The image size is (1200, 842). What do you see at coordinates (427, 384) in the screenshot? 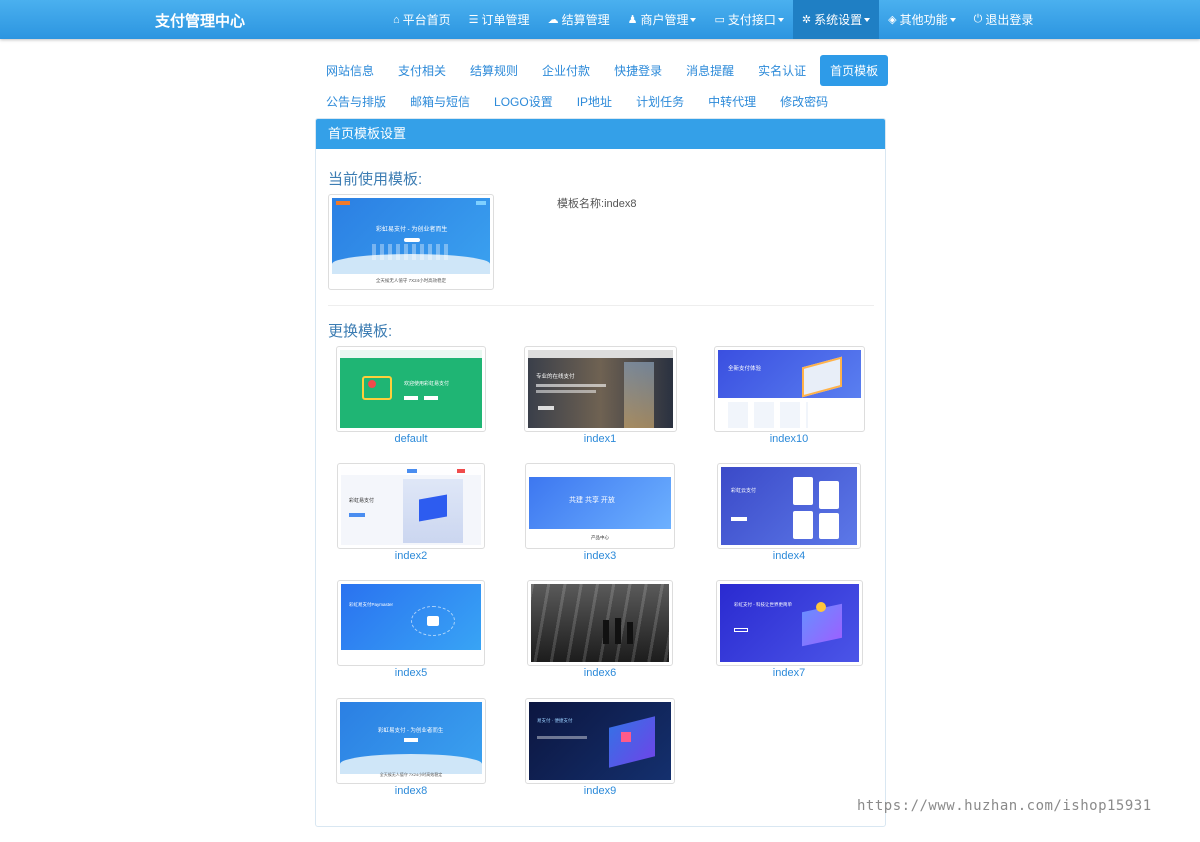
I see `default-thumb-hero-text: 欢迎使用彩虹易支付` at bounding box center [427, 384].